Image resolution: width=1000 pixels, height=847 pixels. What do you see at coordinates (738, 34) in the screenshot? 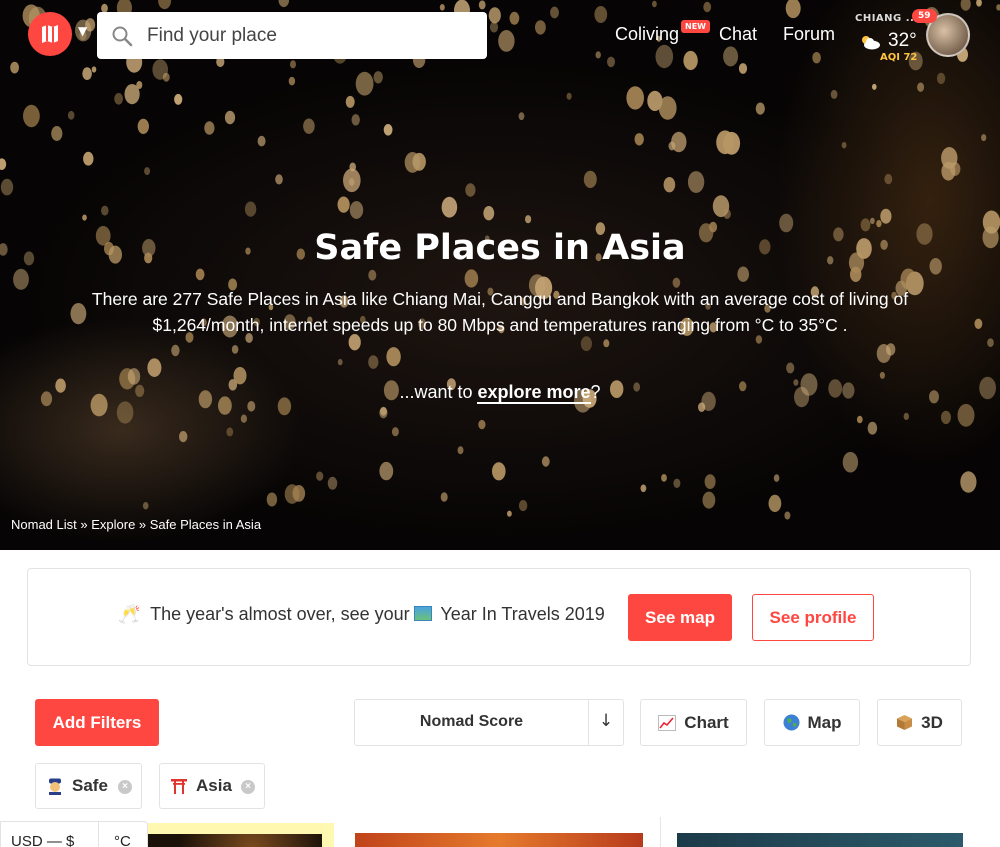
I see `nav-chat: Chat` at bounding box center [738, 34].